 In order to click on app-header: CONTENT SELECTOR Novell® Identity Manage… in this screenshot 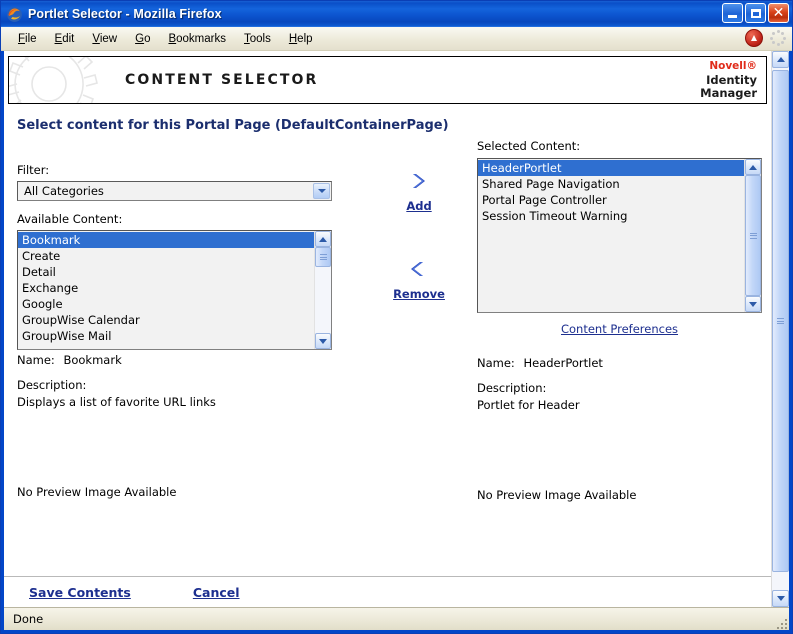, I will do `click(387, 80)`.